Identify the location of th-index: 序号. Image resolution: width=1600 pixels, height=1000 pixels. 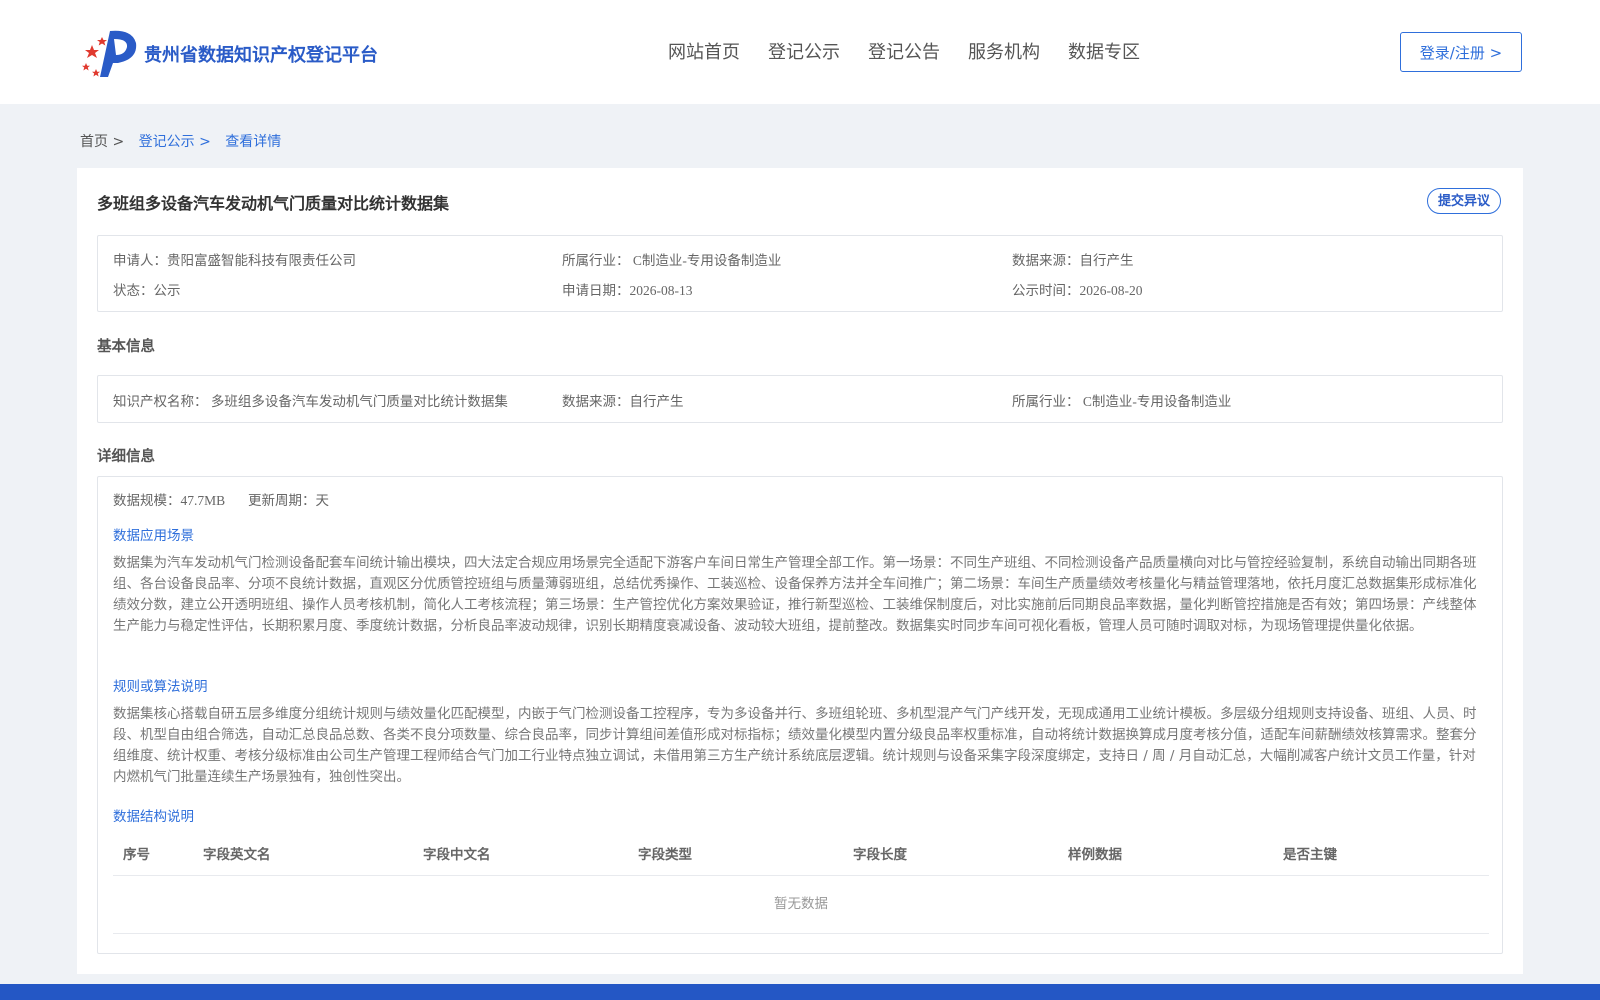
(136, 855).